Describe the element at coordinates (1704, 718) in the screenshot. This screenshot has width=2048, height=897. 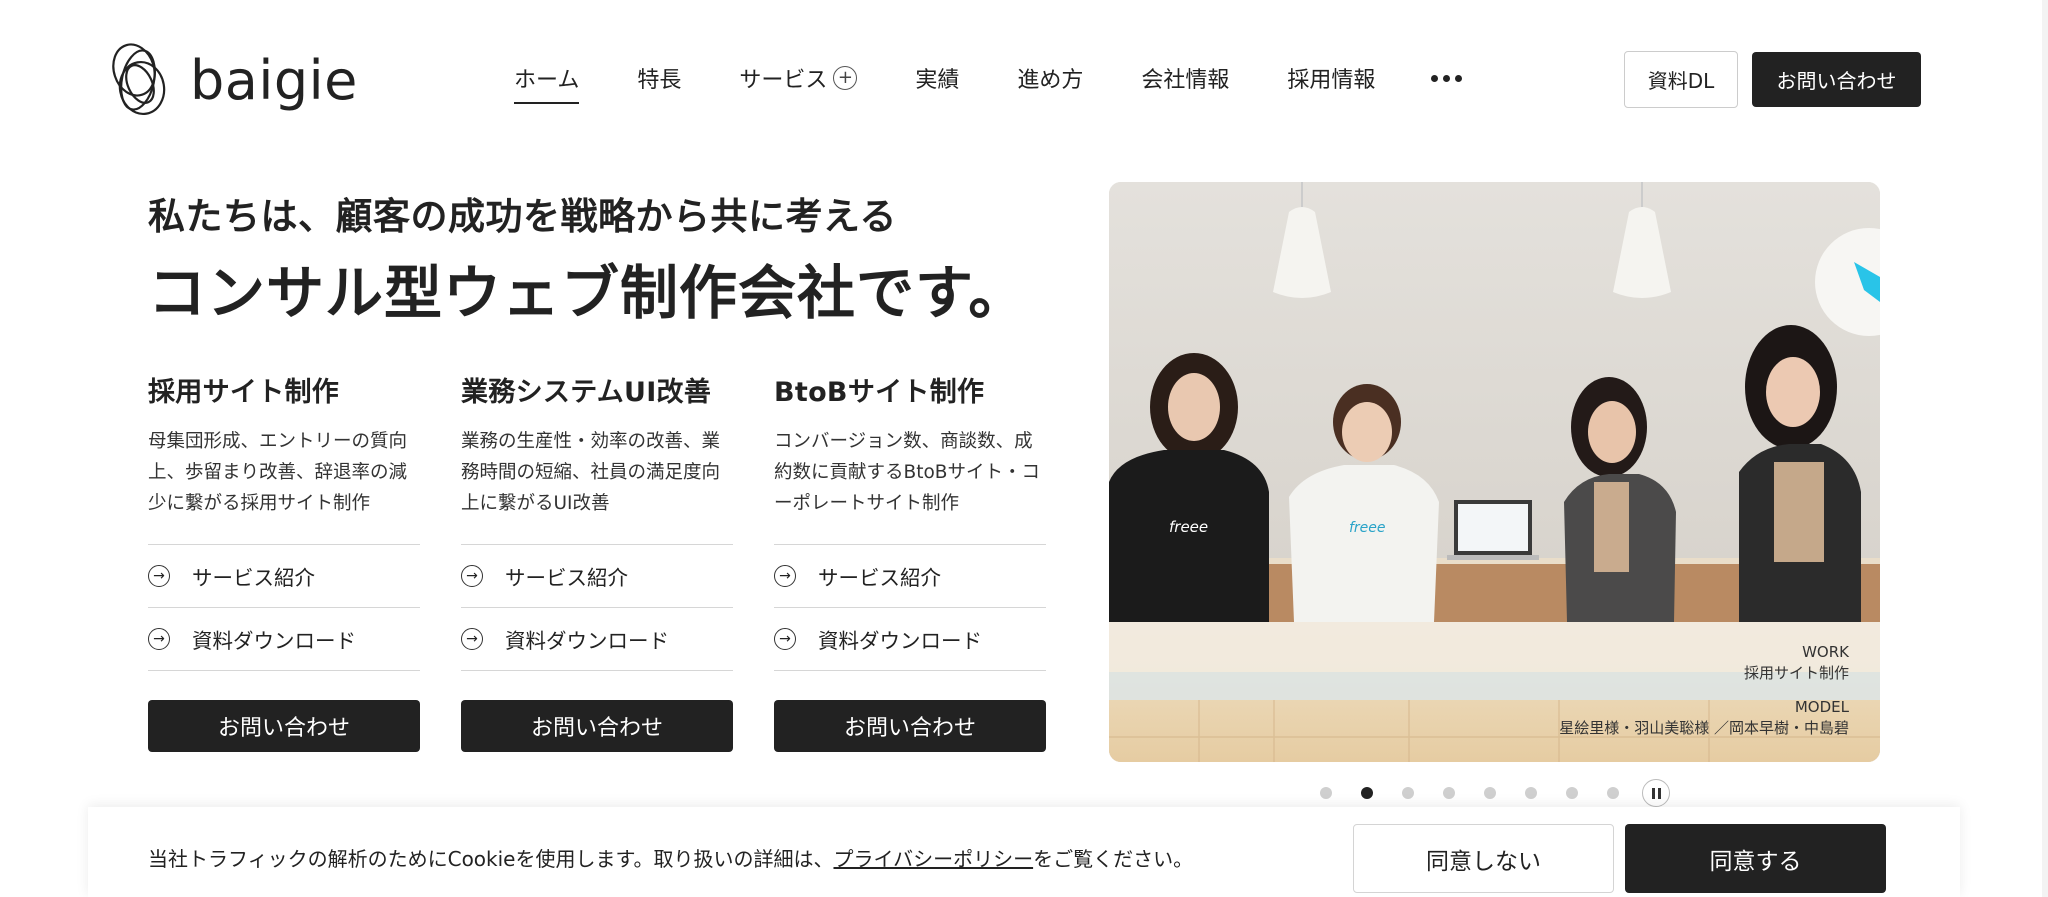
I see `slide-caption-model: MODEL 星絵里様・羽山美聡様 ／岡本早樹・中島碧` at that location.